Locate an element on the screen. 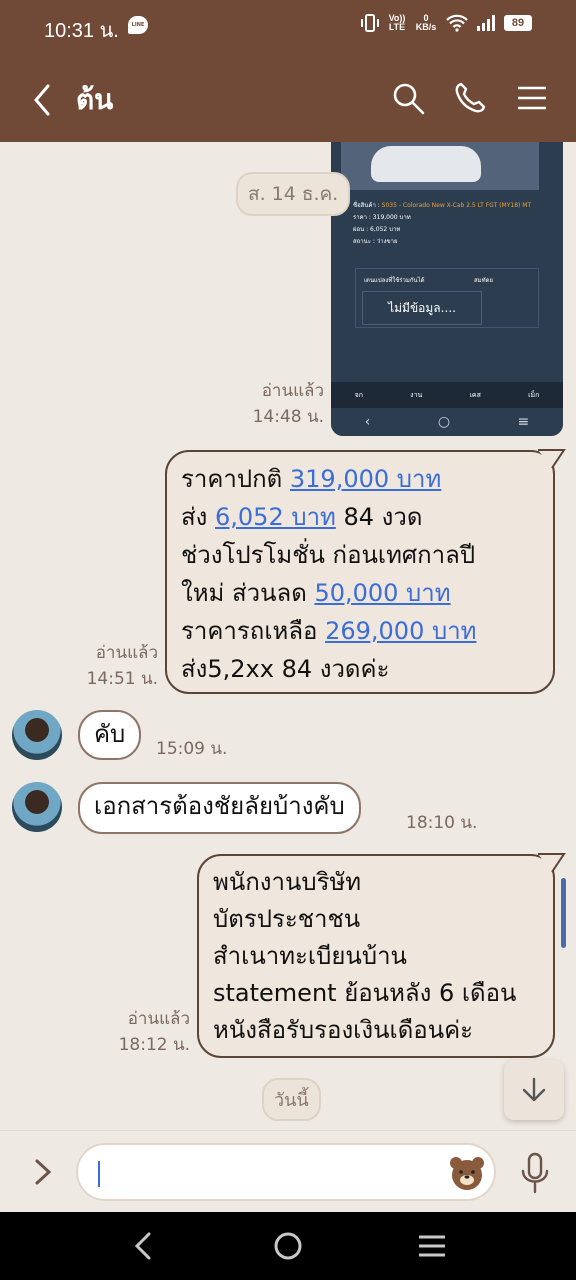 Image resolution: width=576 pixels, height=1280 pixels. message-text: ใหม่ ส่วนลด is located at coordinates (248, 593).